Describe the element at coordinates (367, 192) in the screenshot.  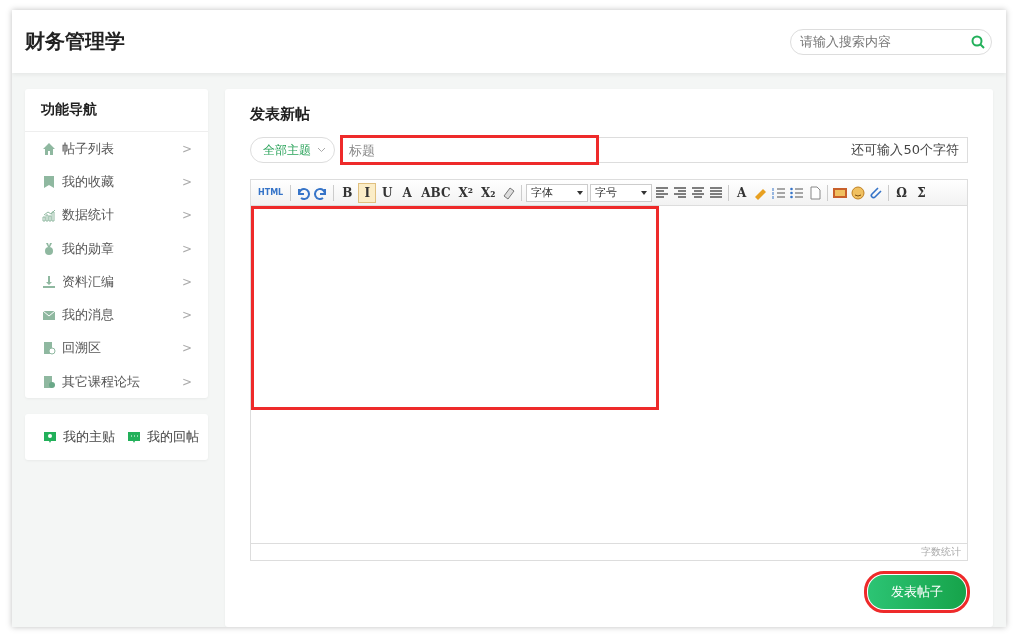
I see `format-tool: I` at that location.